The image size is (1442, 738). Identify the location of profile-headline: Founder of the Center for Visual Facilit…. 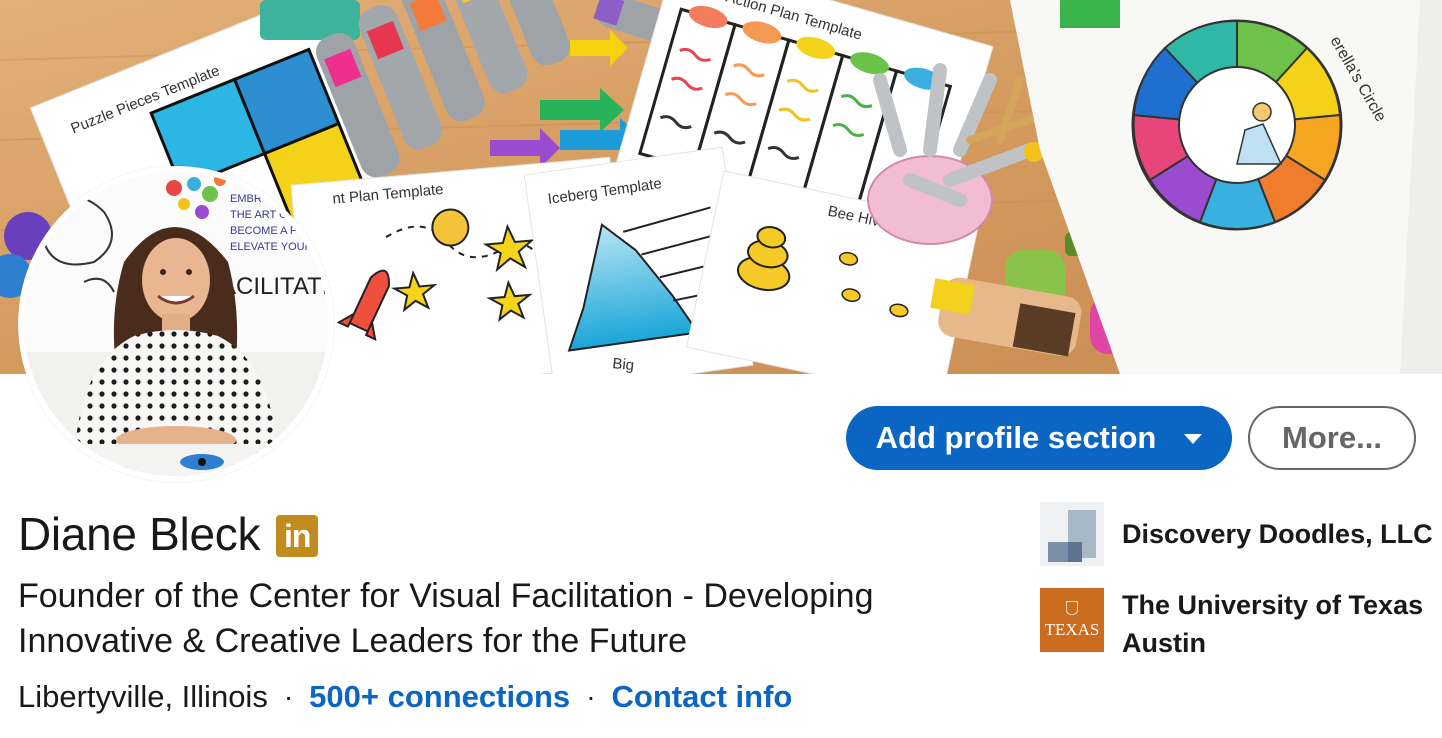
(446, 618).